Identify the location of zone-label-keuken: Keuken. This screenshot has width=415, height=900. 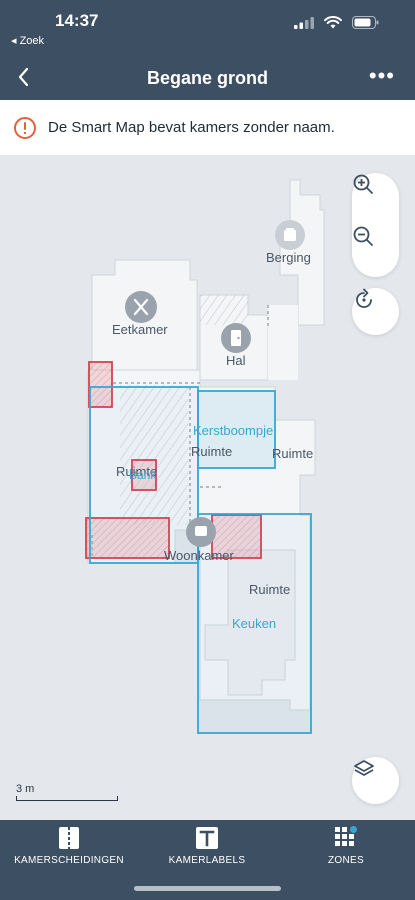
(254, 623).